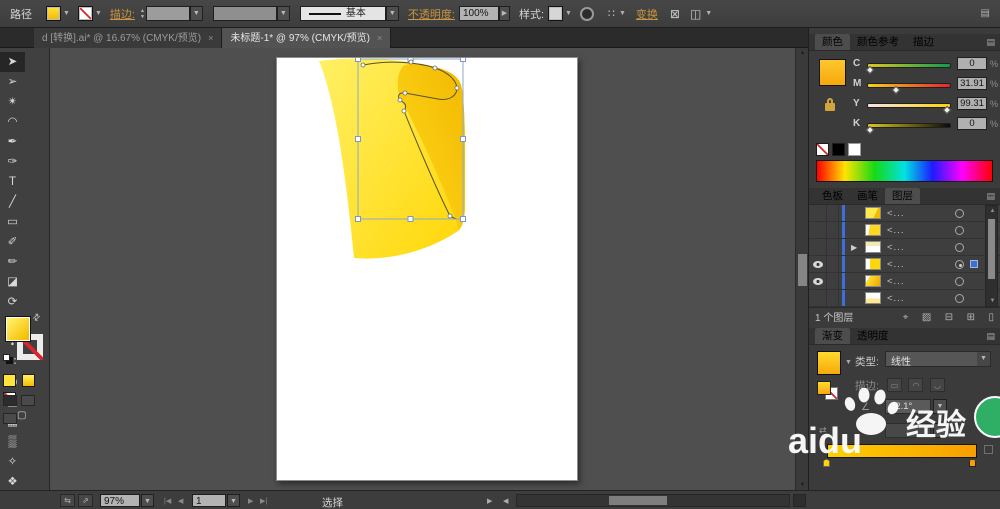  I want to click on black-swatch, so click(838, 149).